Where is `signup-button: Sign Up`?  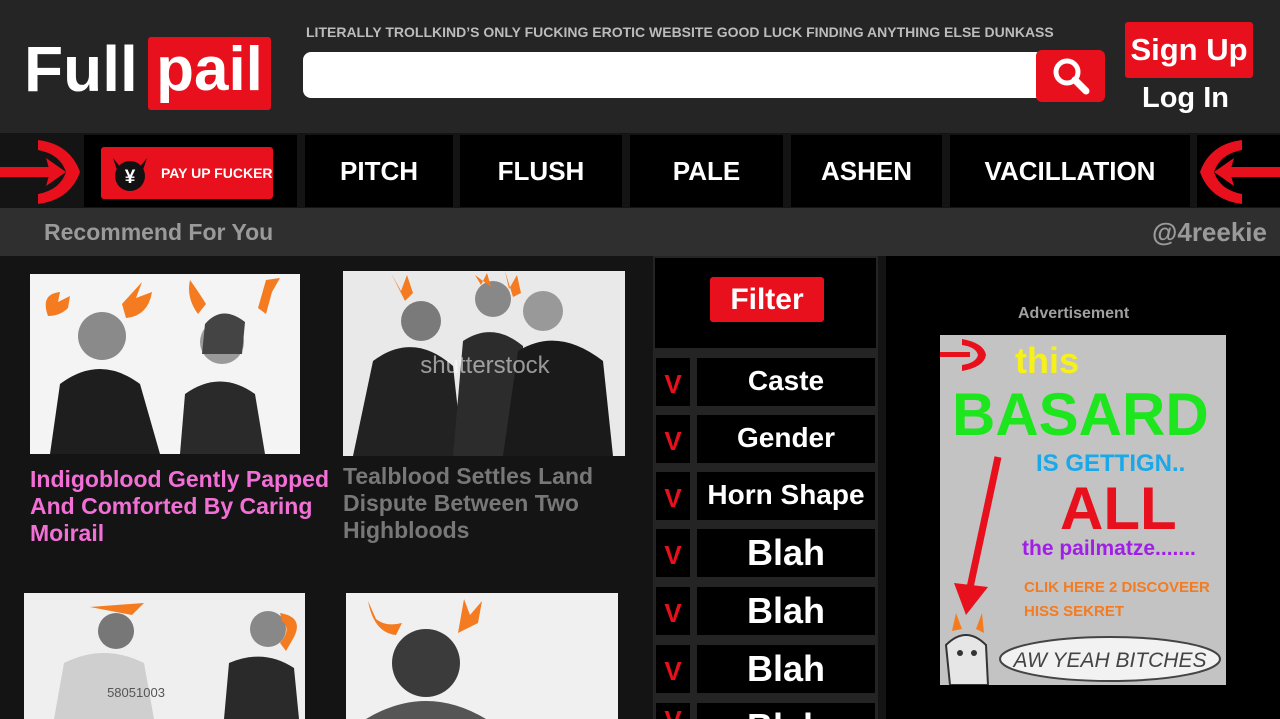 signup-button: Sign Up is located at coordinates (1189, 50).